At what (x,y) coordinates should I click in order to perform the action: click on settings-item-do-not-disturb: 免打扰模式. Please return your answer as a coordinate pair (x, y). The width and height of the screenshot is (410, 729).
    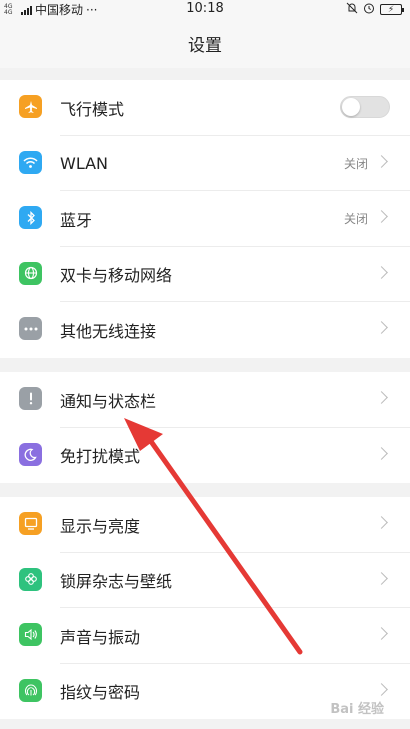
    Looking at the image, I should click on (205, 456).